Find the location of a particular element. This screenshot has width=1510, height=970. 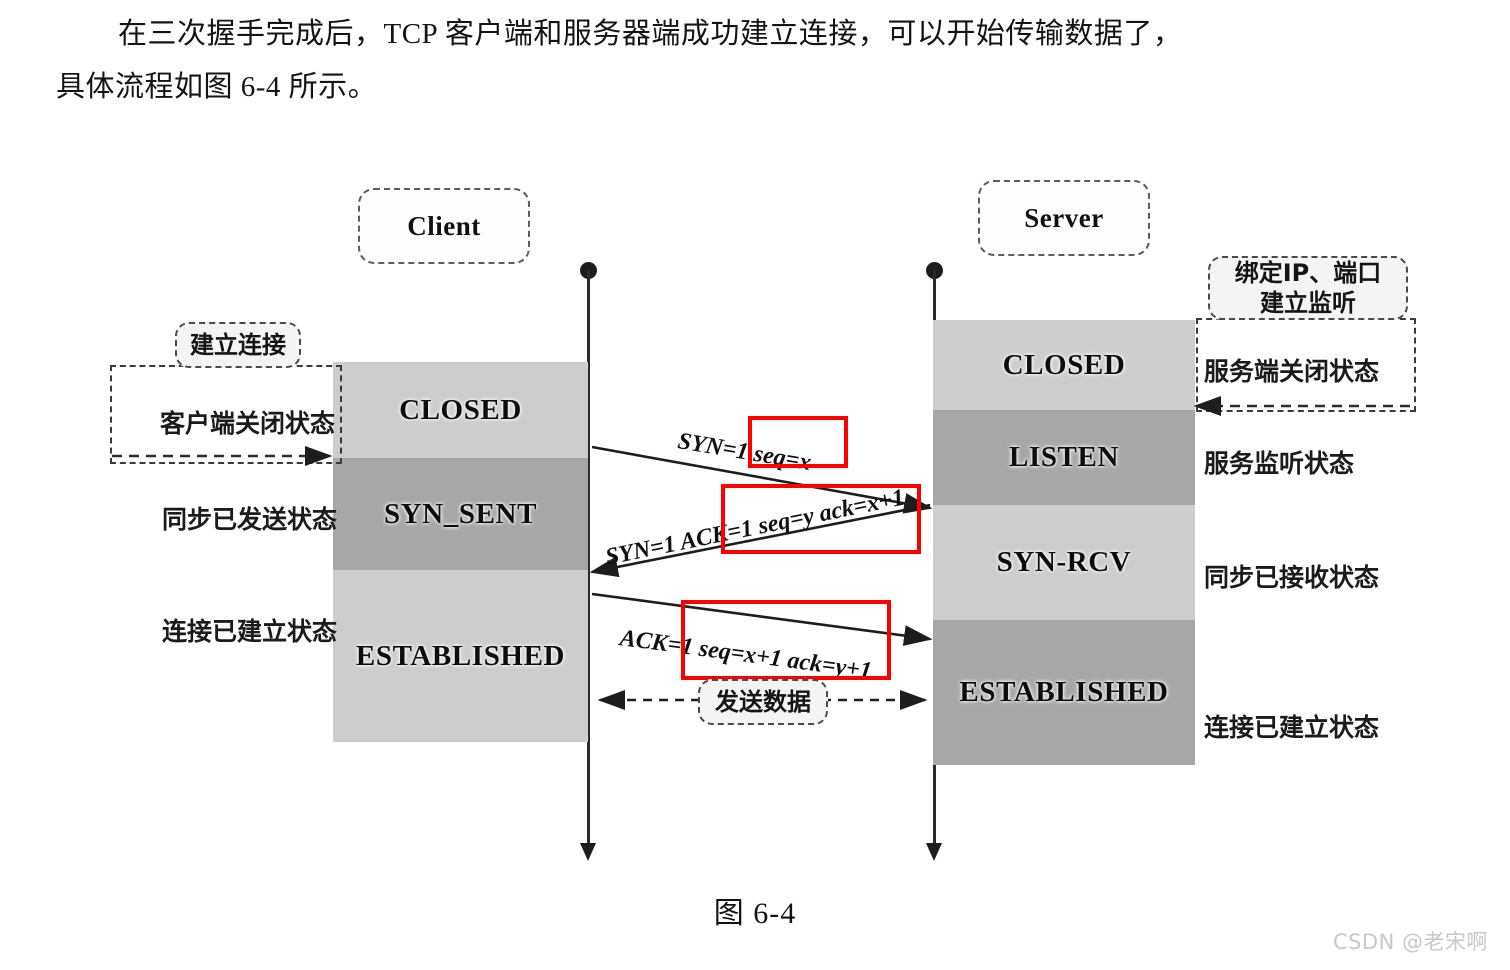

server-state-listen: LISTEN is located at coordinates (1064, 457).